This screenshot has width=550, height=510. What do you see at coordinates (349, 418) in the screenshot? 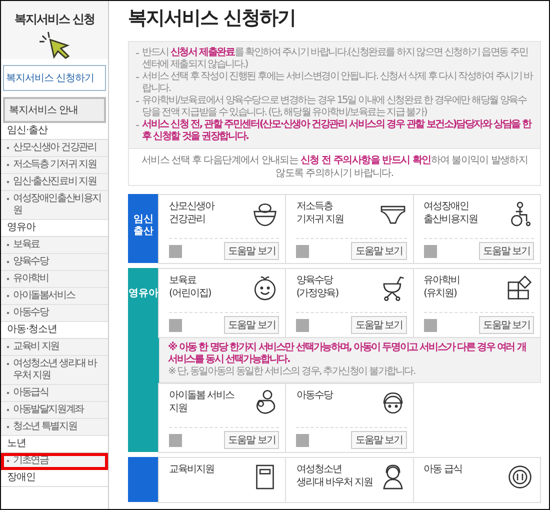
I see `service-card: 아동수당 도움말 보기` at bounding box center [349, 418].